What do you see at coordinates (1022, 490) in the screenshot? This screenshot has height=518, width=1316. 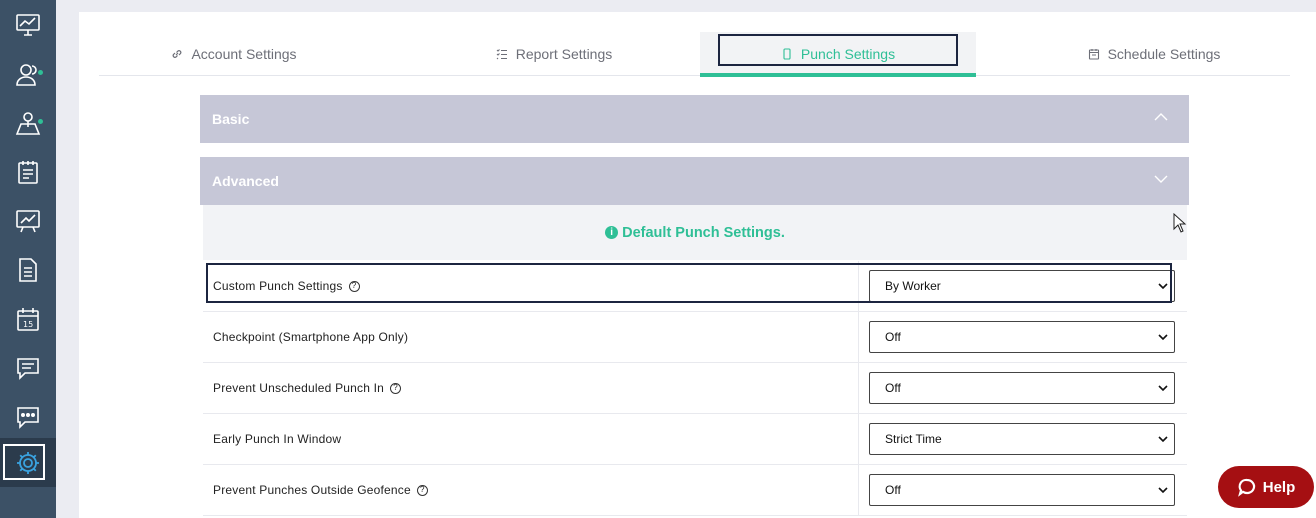 I see `geofence-select: Off` at bounding box center [1022, 490].